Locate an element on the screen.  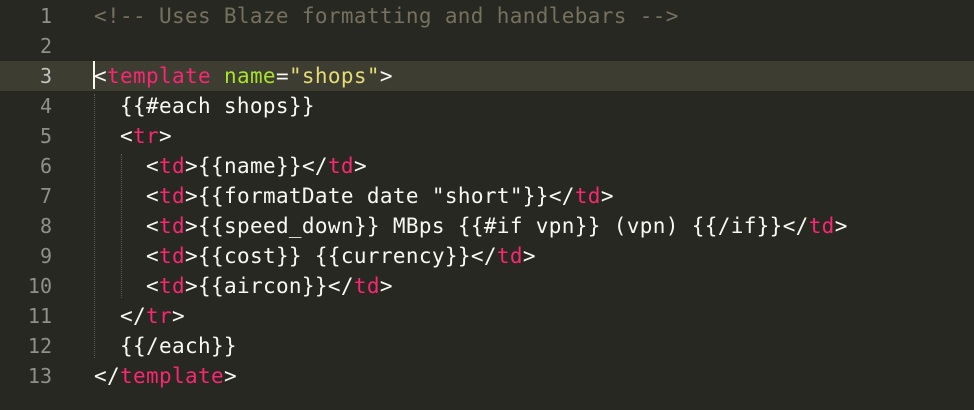
code-line: 12 {{/each}} is located at coordinates (487, 346).